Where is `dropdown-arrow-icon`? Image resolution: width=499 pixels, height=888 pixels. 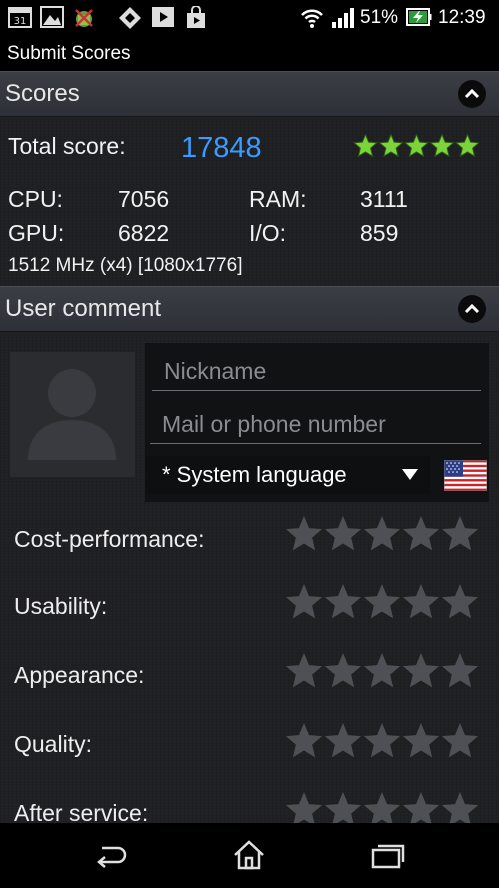
dropdown-arrow-icon is located at coordinates (410, 474).